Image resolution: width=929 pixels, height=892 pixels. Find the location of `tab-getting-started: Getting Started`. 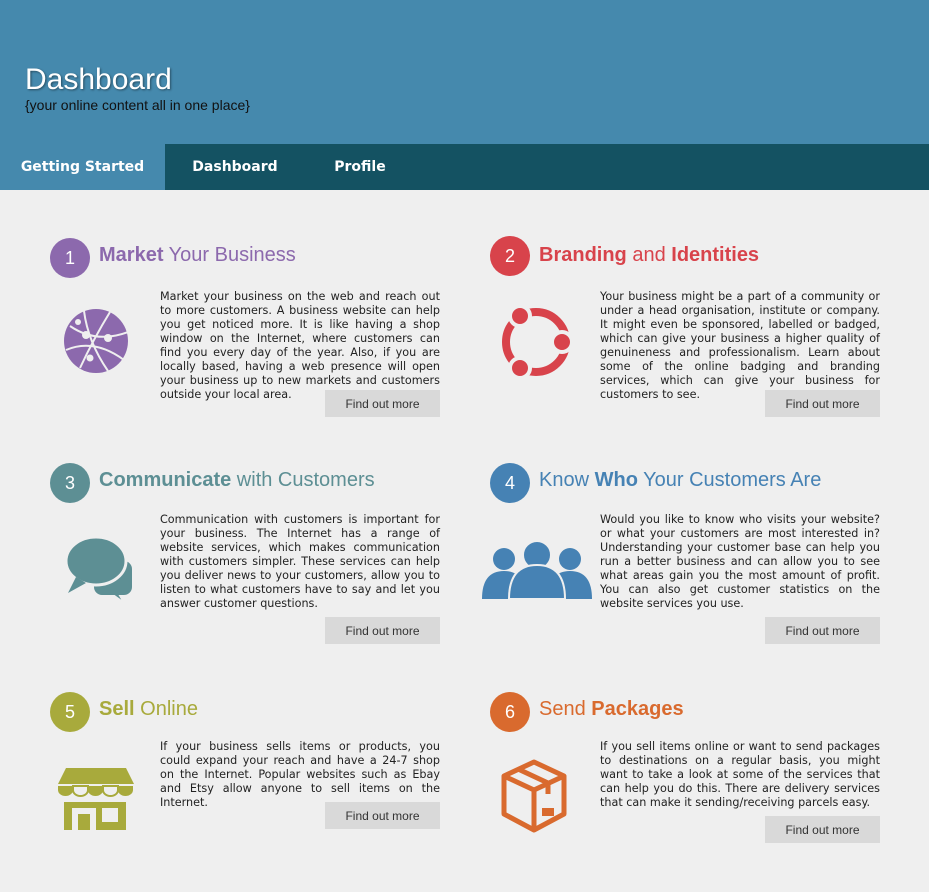

tab-getting-started: Getting Started is located at coordinates (82, 167).